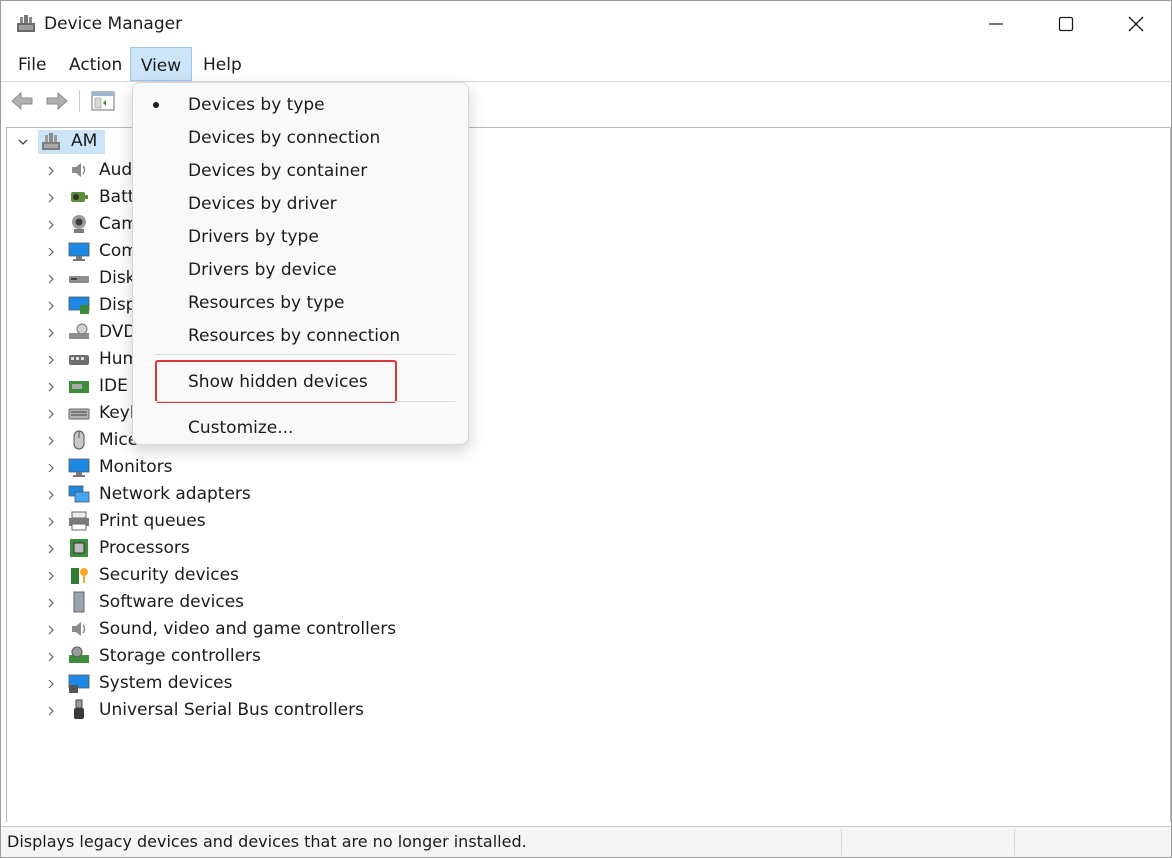  I want to click on menu-file: File, so click(32, 64).